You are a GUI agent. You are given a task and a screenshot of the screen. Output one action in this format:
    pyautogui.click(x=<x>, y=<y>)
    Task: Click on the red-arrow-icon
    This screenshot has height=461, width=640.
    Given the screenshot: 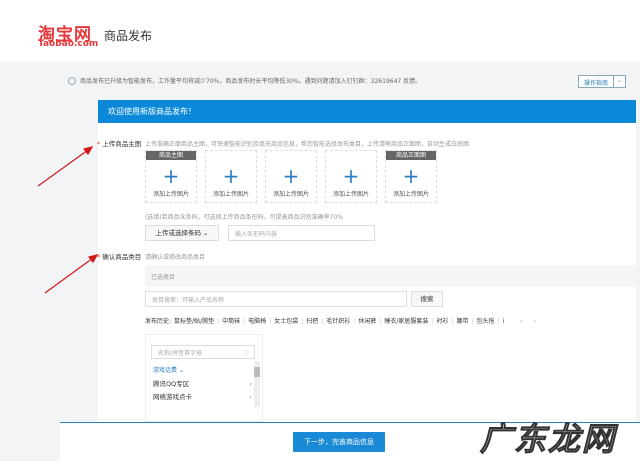 What is the action you would take?
    pyautogui.click(x=68, y=220)
    